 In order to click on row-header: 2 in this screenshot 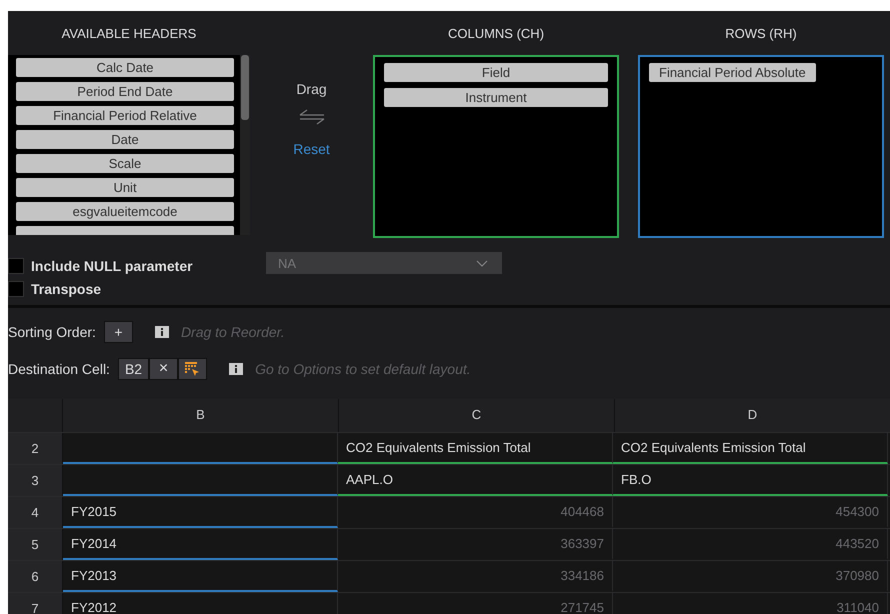, I will do `click(35, 448)`.